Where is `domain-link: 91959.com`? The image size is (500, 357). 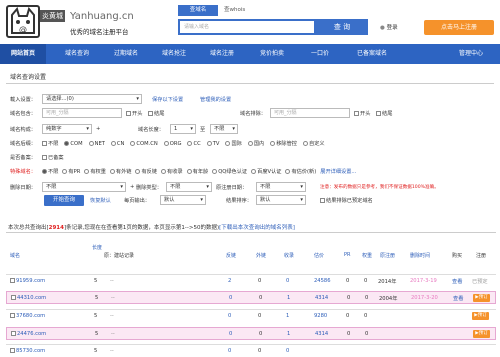 domain-link: 91959.com is located at coordinates (30, 281).